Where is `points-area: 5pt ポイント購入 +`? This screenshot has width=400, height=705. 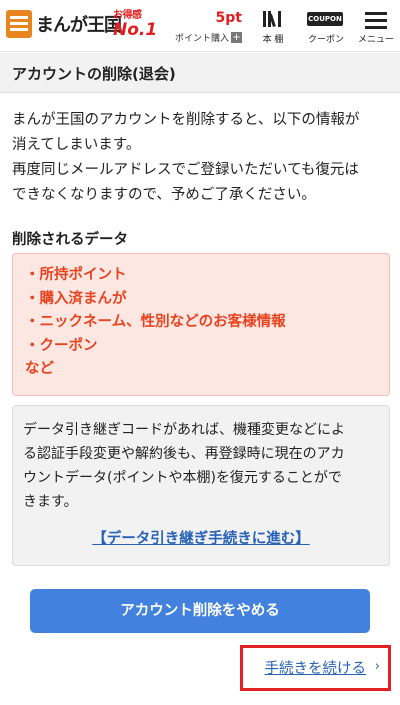
points-area: 5pt ポイント購入 + is located at coordinates (205, 27).